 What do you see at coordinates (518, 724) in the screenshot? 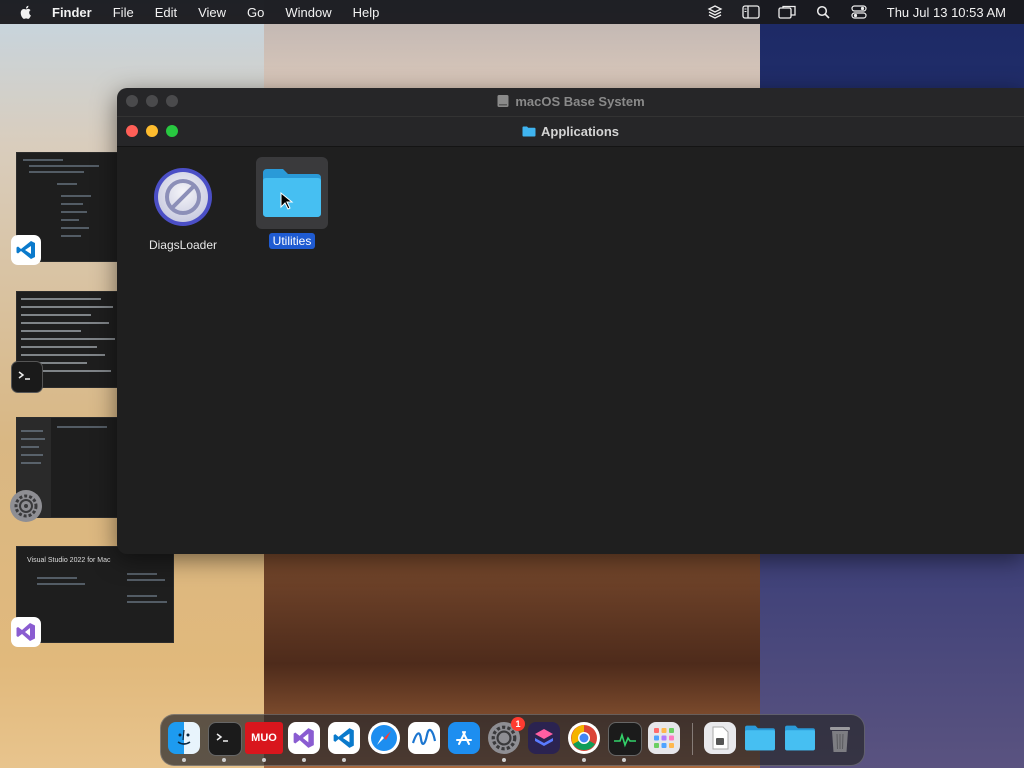
I see `notification-badge: 1` at bounding box center [518, 724].